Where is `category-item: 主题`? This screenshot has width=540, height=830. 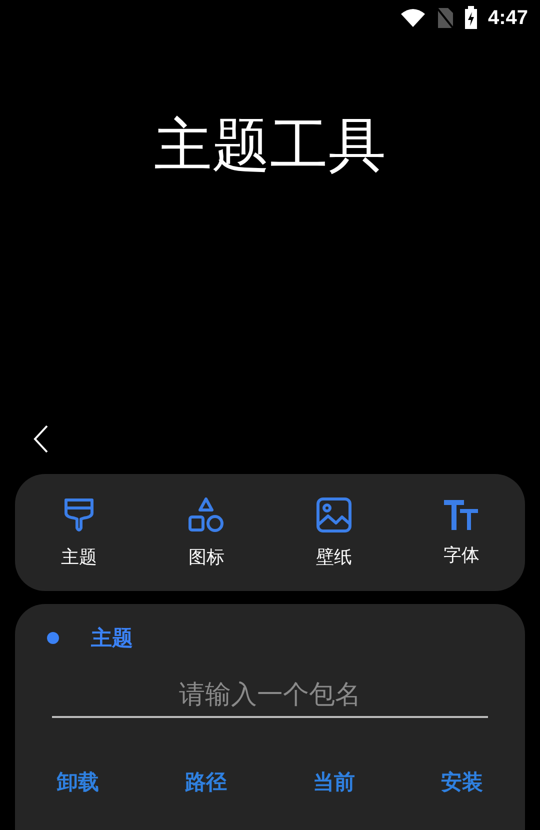 category-item: 主题 is located at coordinates (79, 532).